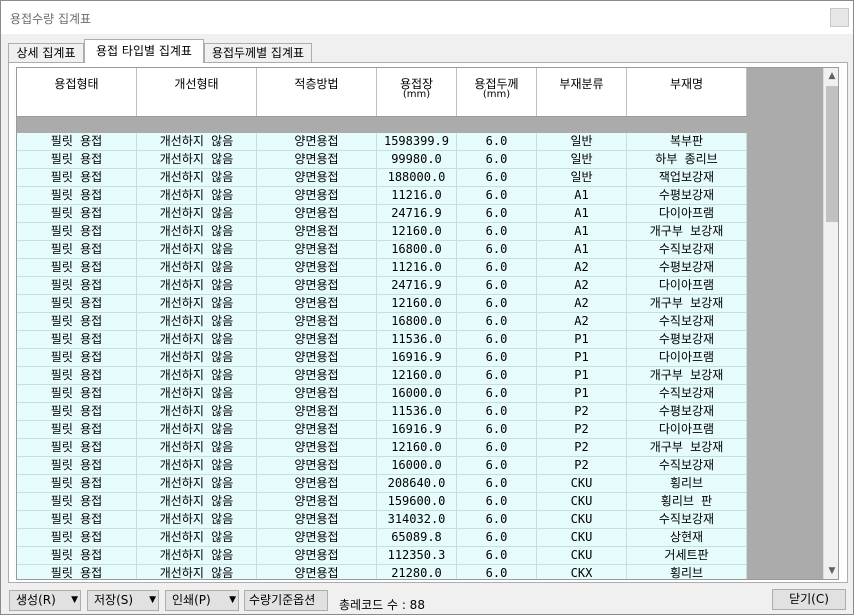  Describe the element at coordinates (417, 159) in the screenshot. I see `table-cell: 99980.0` at that location.